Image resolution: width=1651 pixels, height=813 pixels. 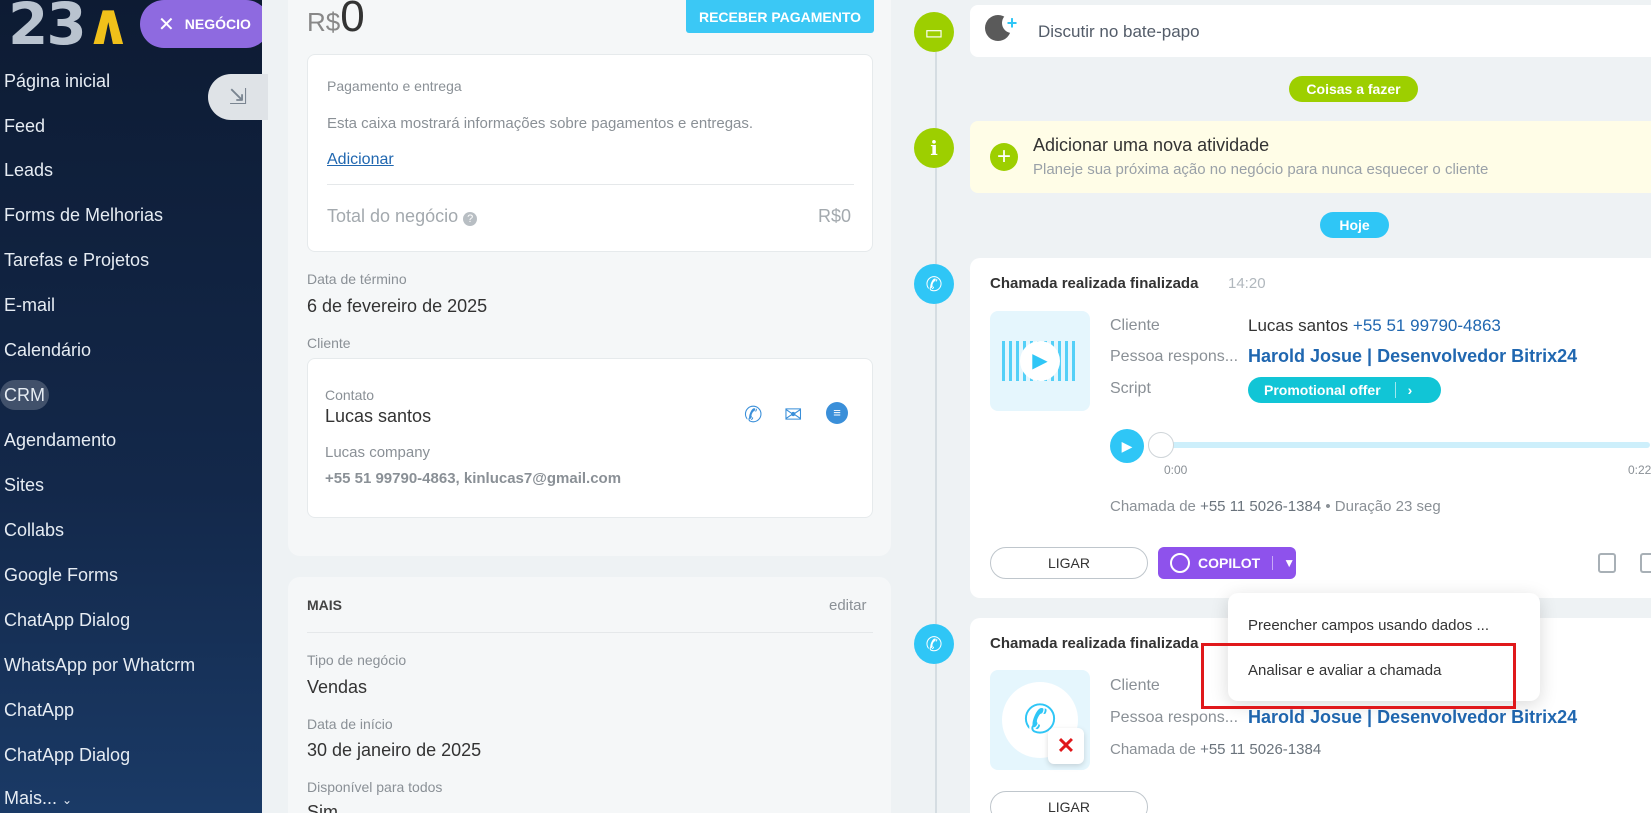 What do you see at coordinates (402, 216) in the screenshot?
I see `total-label: Total do negócio ?` at bounding box center [402, 216].